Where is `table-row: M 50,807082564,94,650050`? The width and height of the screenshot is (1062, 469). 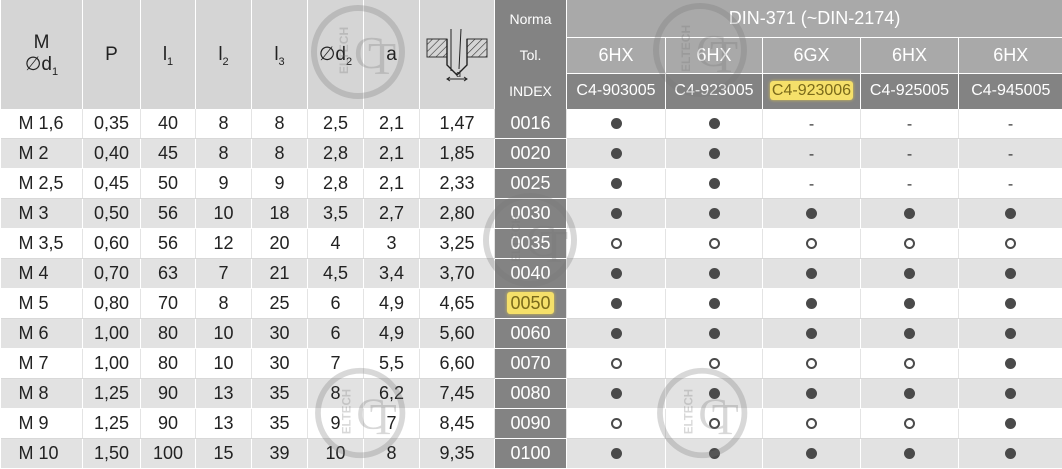 table-row: M 50,807082564,94,650050 is located at coordinates (531, 304).